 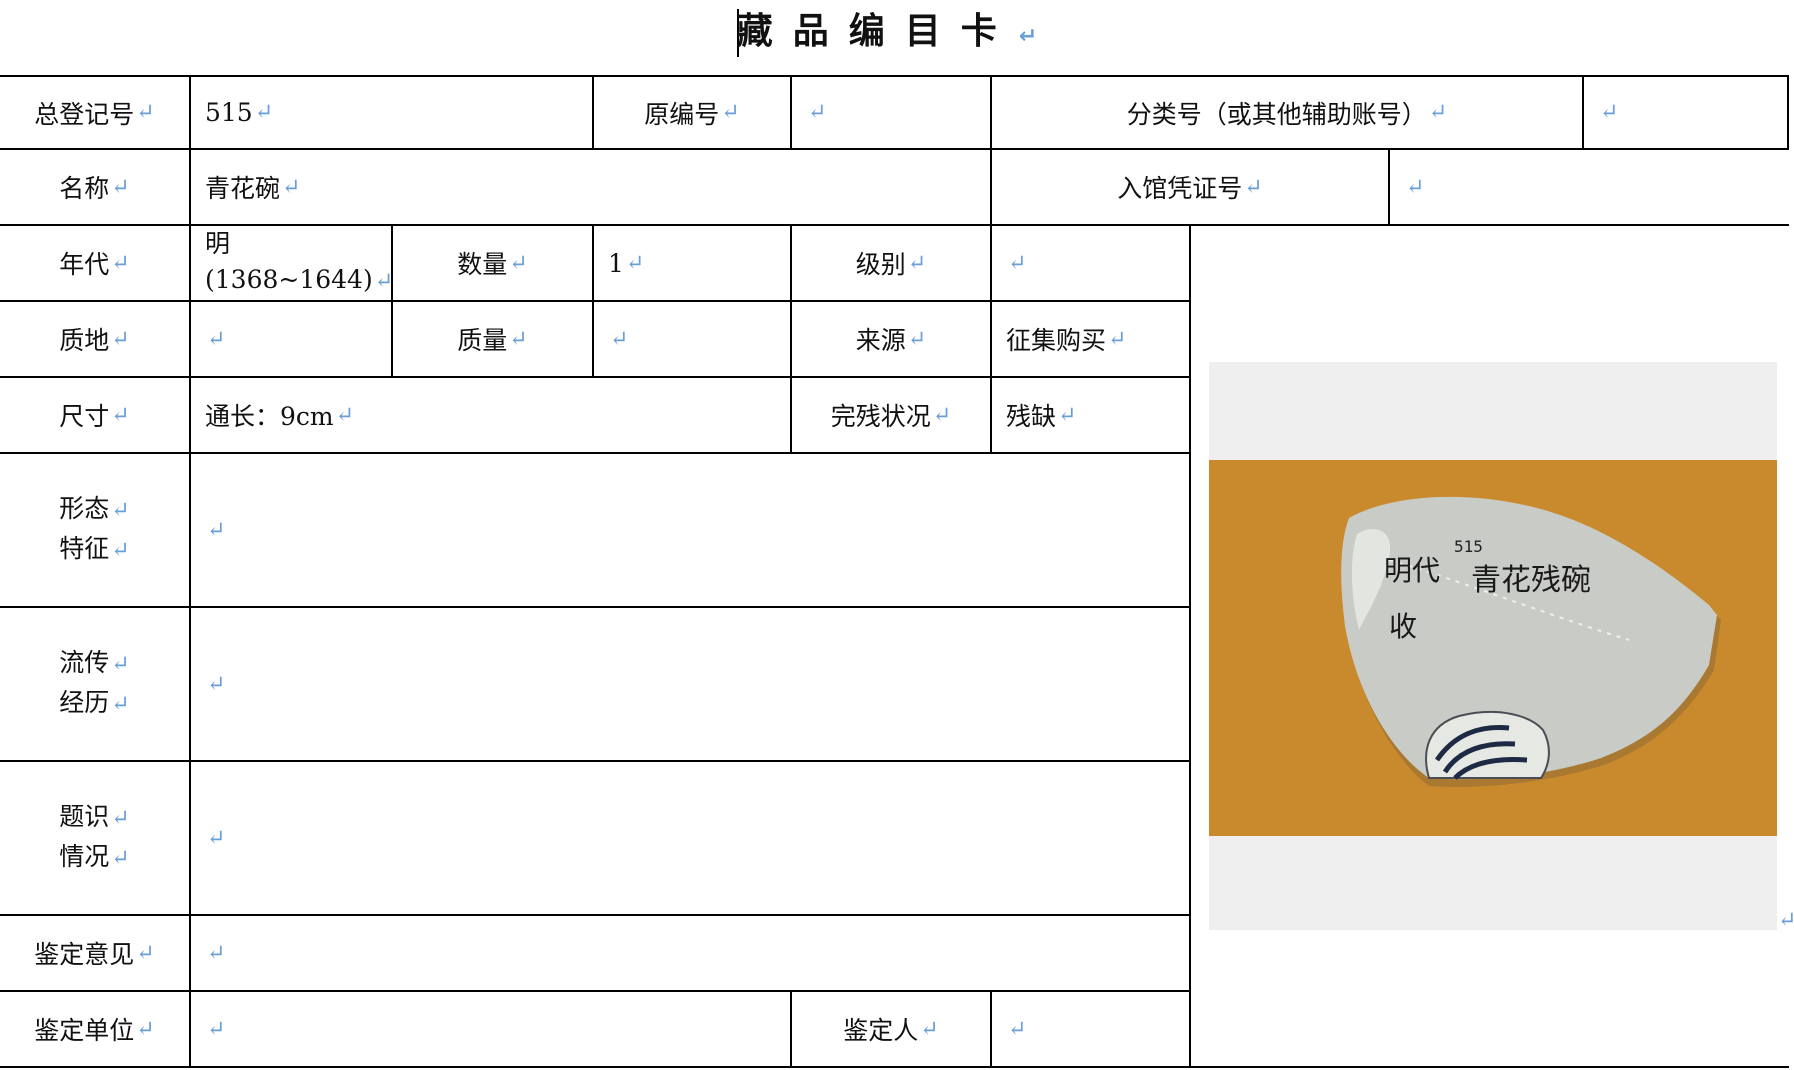 I want to click on label-entry-voucher-no: 入馆凭证号 ↵, so click(x=1190, y=188).